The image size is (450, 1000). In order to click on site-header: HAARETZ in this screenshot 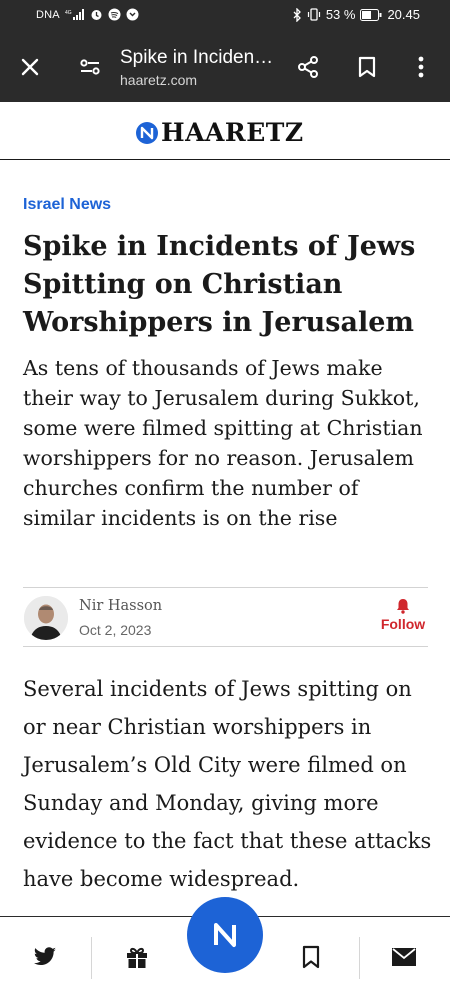, I will do `click(225, 131)`.